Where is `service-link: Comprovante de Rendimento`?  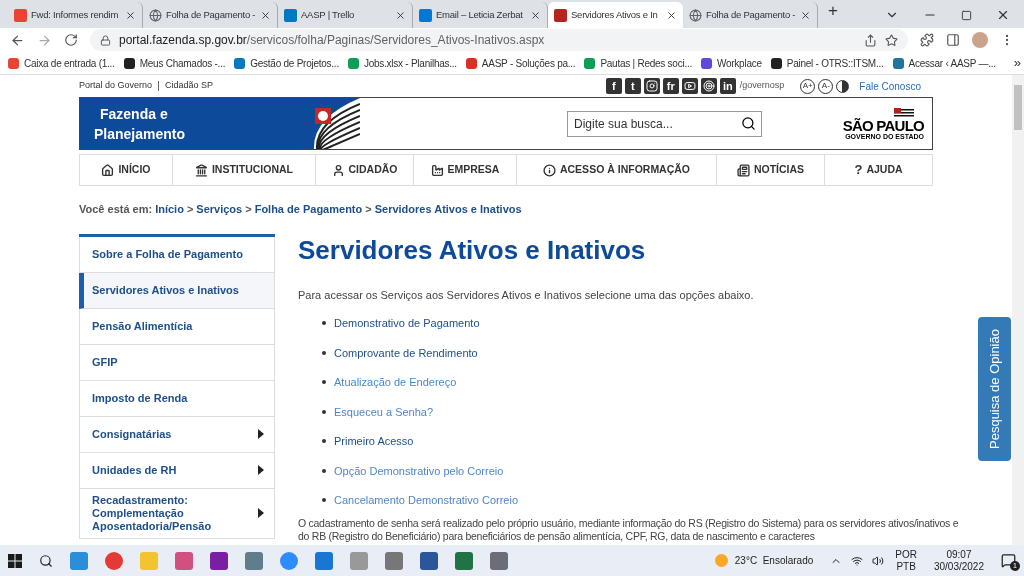 service-link: Comprovante de Rendimento is located at coordinates (406, 352).